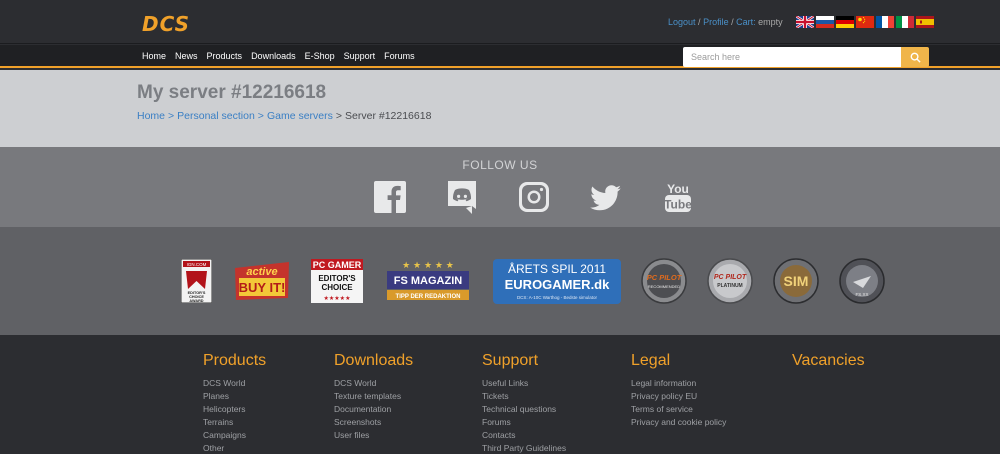  I want to click on nav-item-products: Products, so click(225, 56).